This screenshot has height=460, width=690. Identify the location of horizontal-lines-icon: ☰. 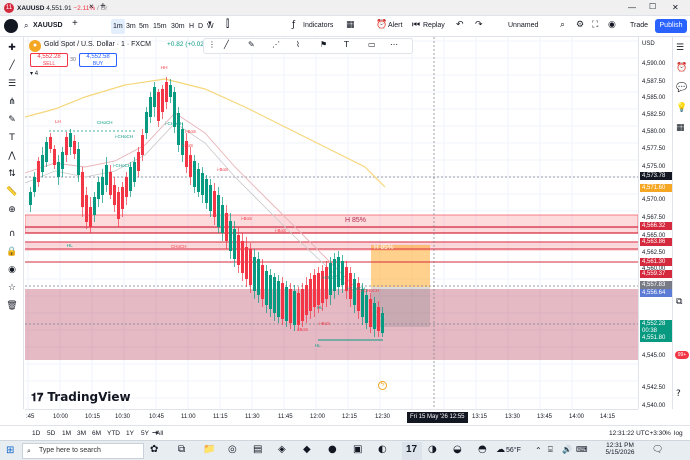
(12, 84).